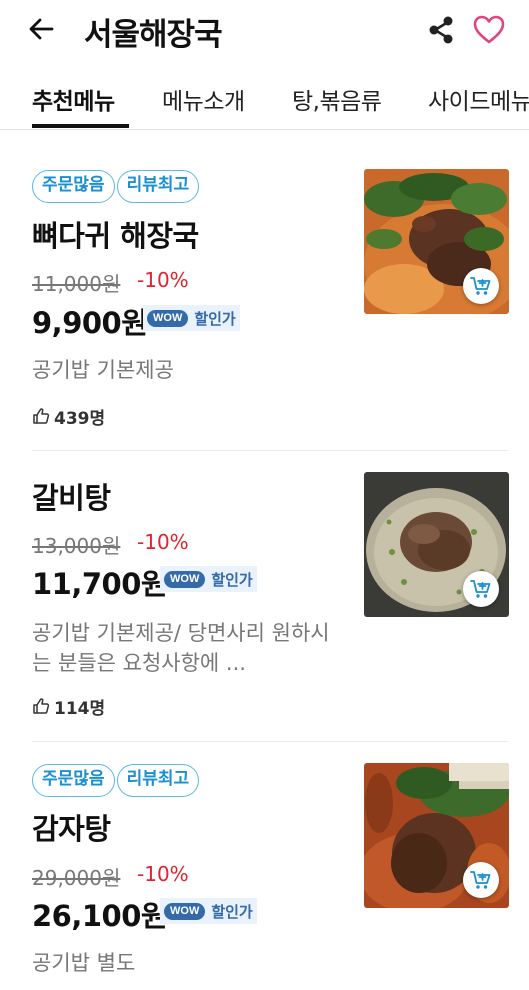 This screenshot has width=529, height=990. What do you see at coordinates (203, 99) in the screenshot?
I see `tab-menu-intro: 메뉴소개` at bounding box center [203, 99].